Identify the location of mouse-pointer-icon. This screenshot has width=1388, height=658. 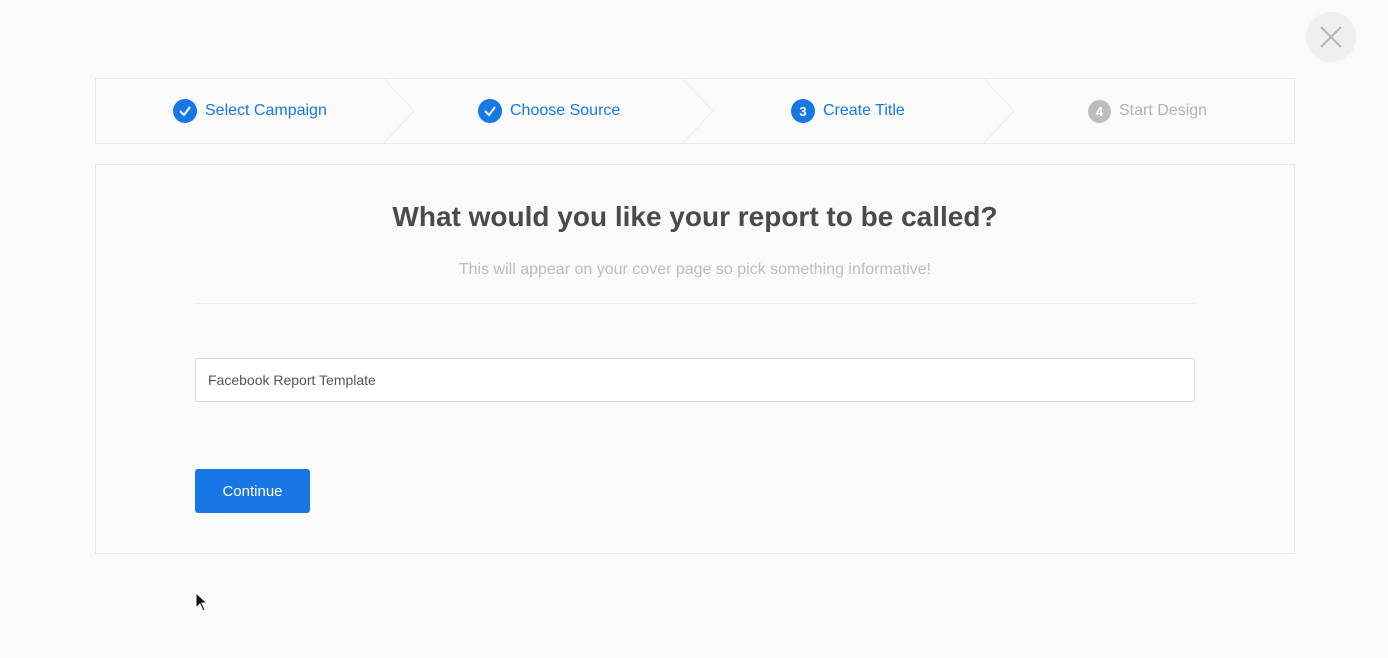
(201, 602).